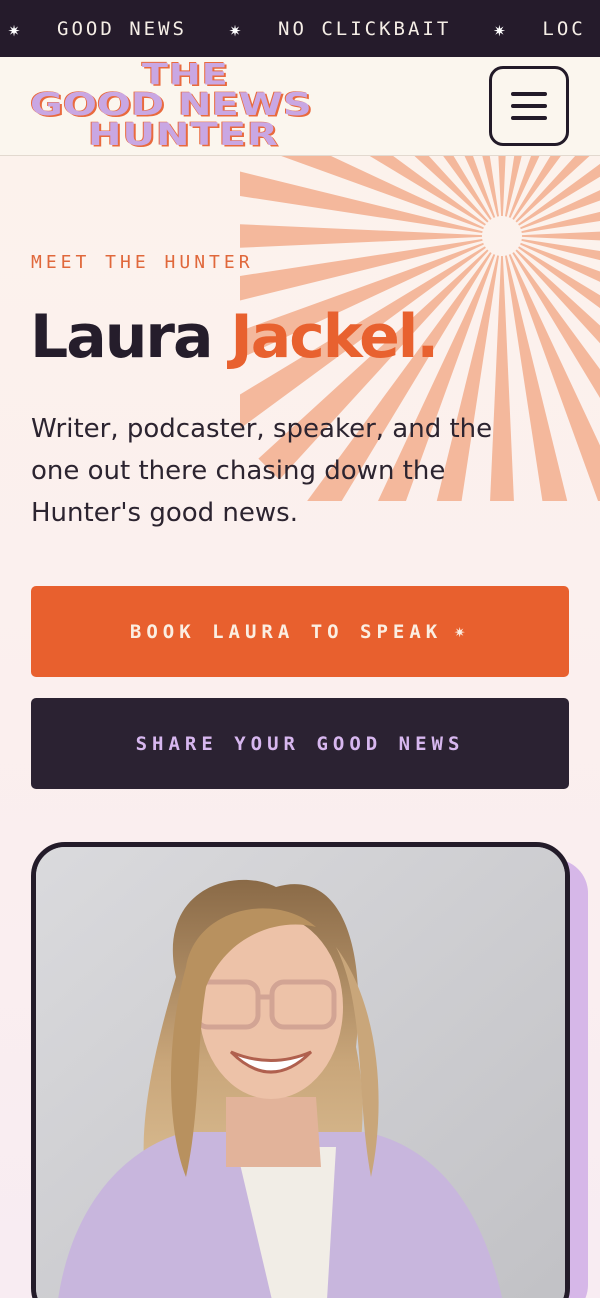  Describe the element at coordinates (462, 631) in the screenshot. I see `sparkle-icon: ✷` at that location.